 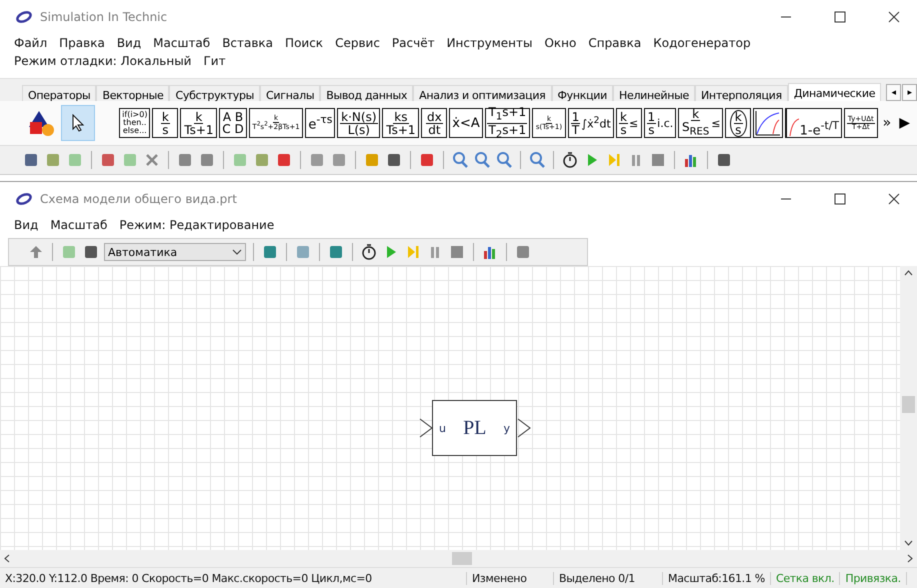 I want to click on chevron-up-icon, so click(x=908, y=273).